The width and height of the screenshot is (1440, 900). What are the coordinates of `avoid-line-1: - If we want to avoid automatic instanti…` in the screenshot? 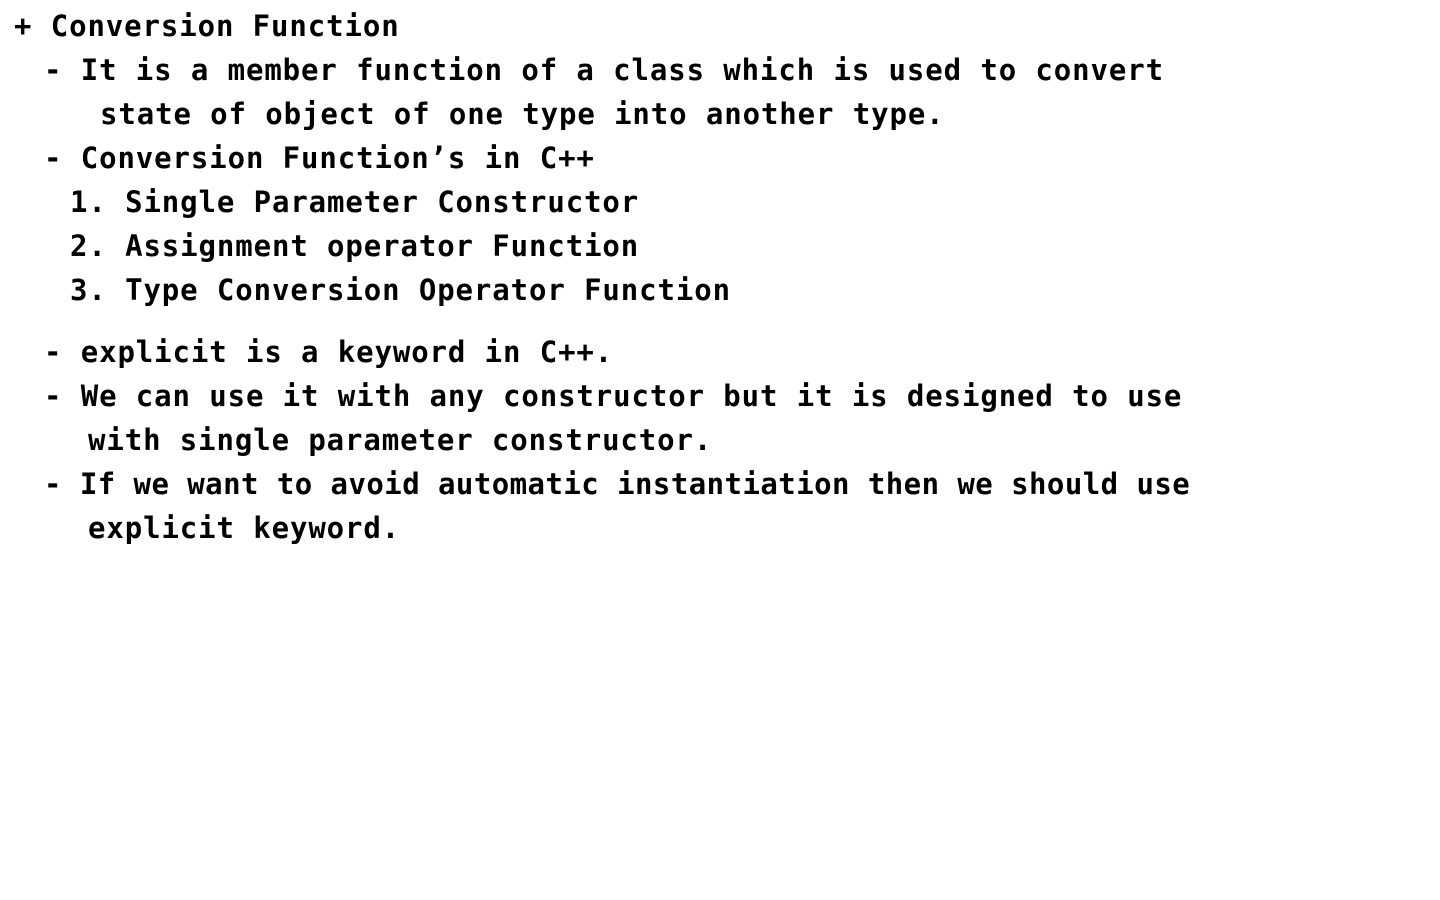 It's located at (617, 484).